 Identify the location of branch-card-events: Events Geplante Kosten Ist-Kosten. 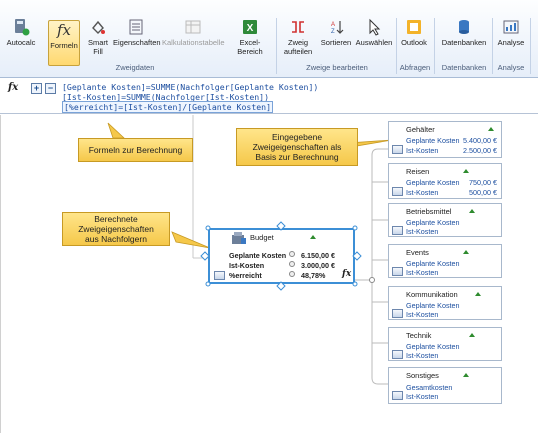
(445, 261).